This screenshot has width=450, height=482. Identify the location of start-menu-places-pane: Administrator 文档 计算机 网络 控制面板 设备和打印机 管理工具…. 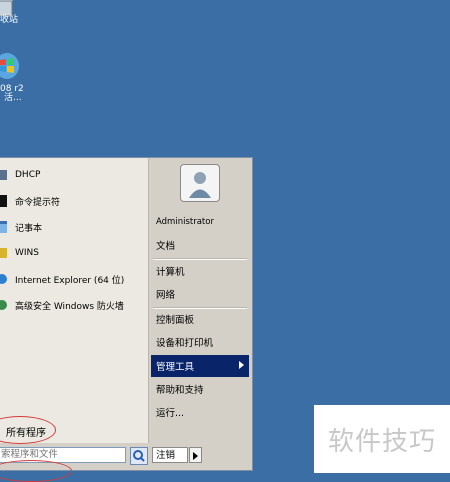
(200, 300).